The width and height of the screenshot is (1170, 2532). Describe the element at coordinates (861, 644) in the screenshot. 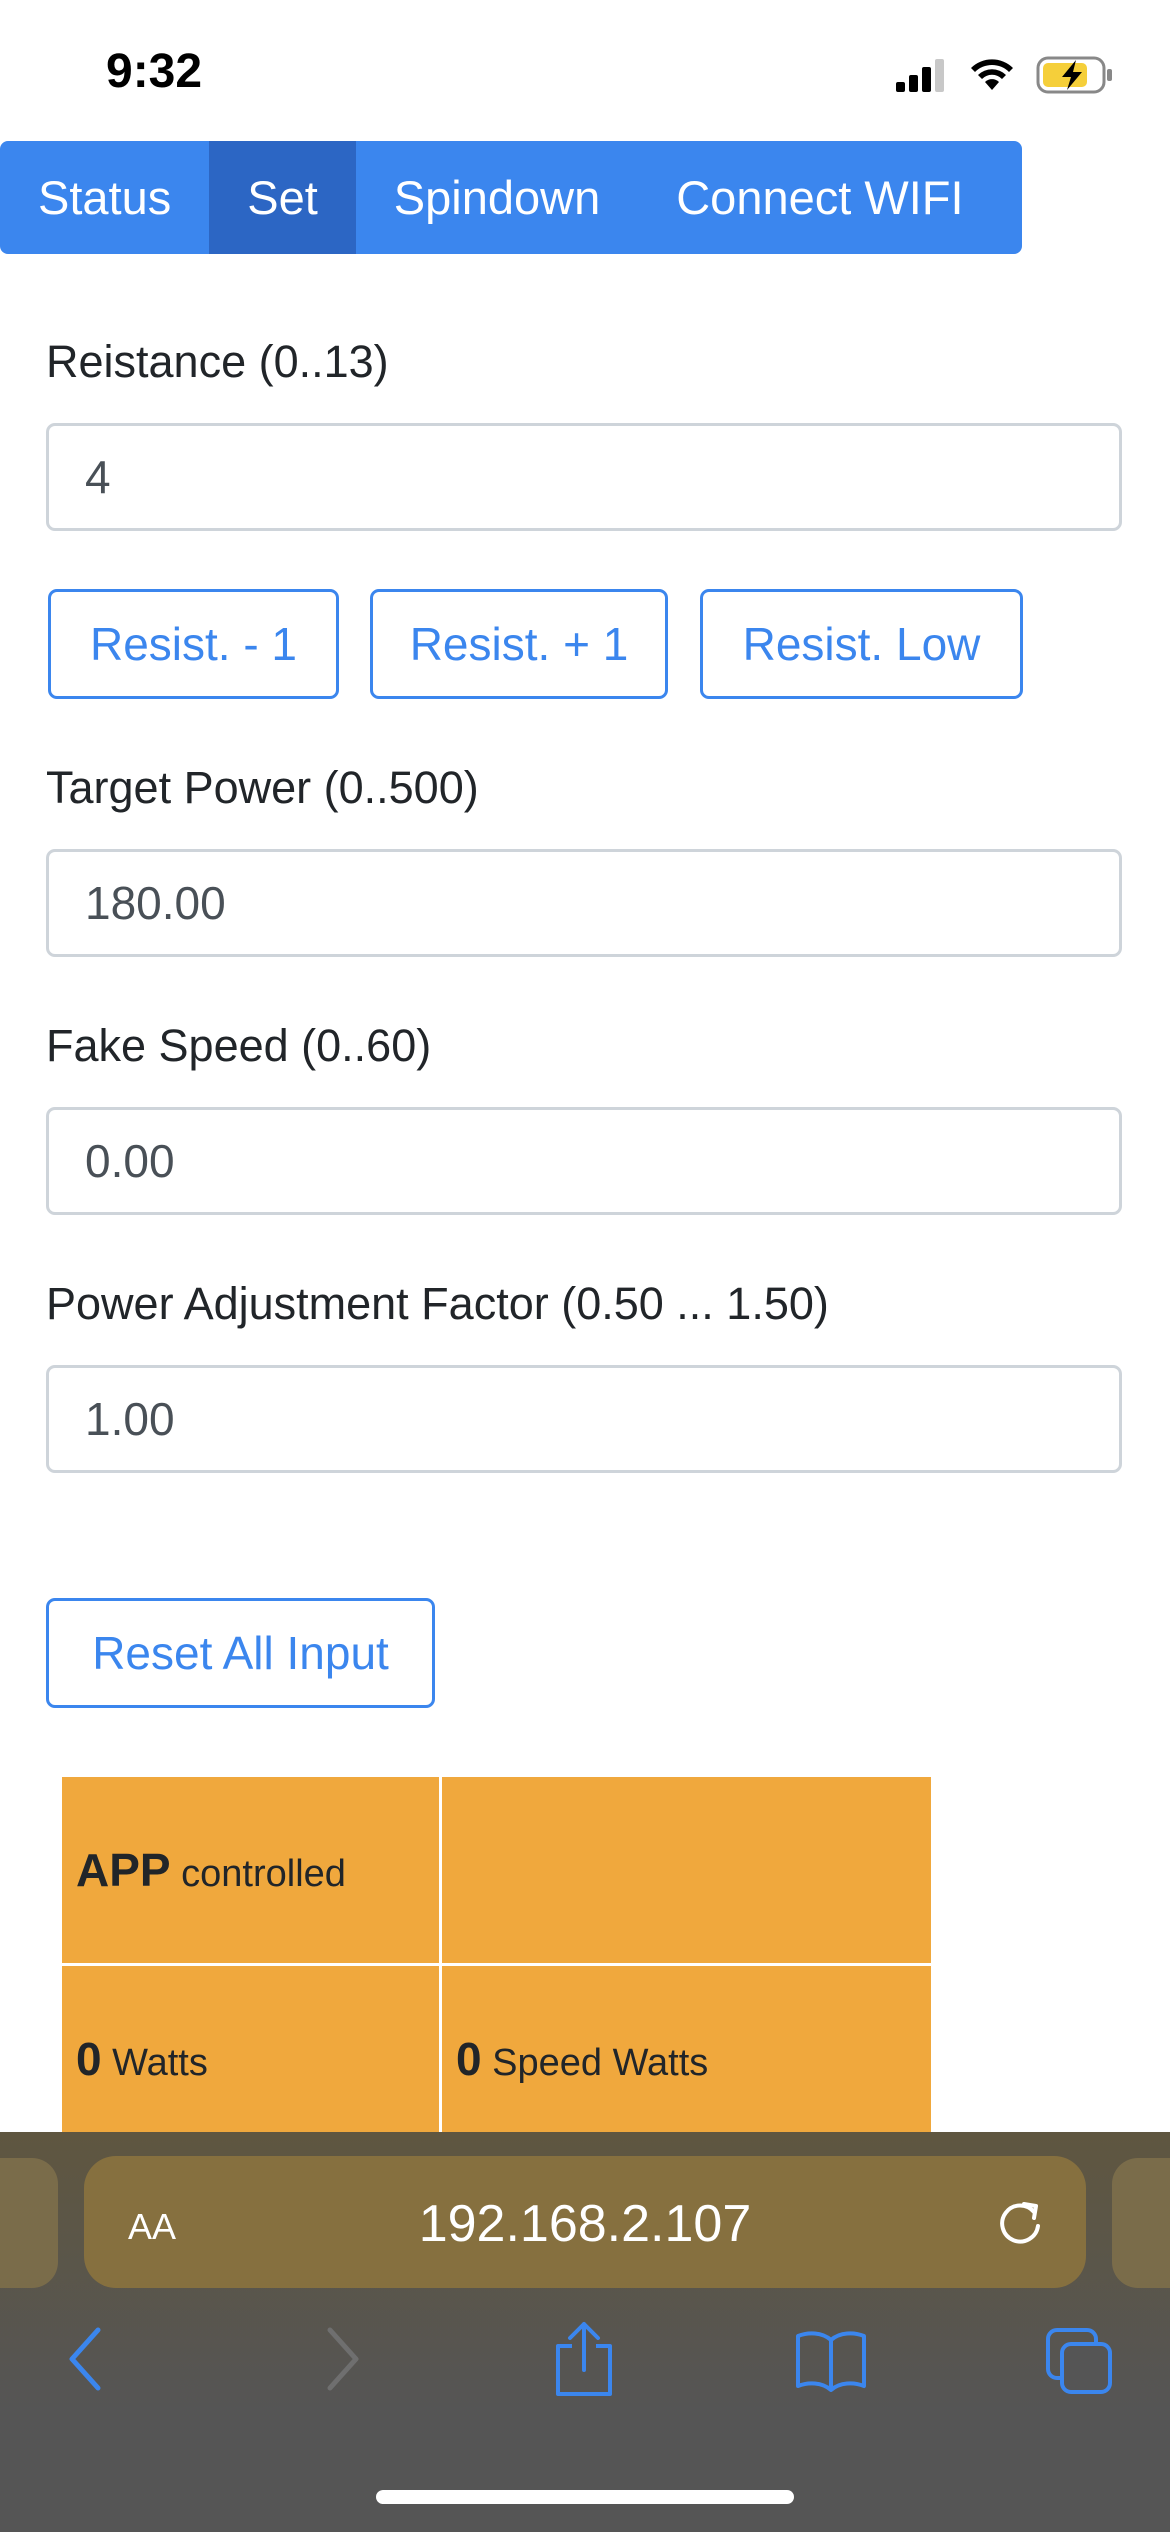

I see `resist-low-button: Resist. Low` at that location.